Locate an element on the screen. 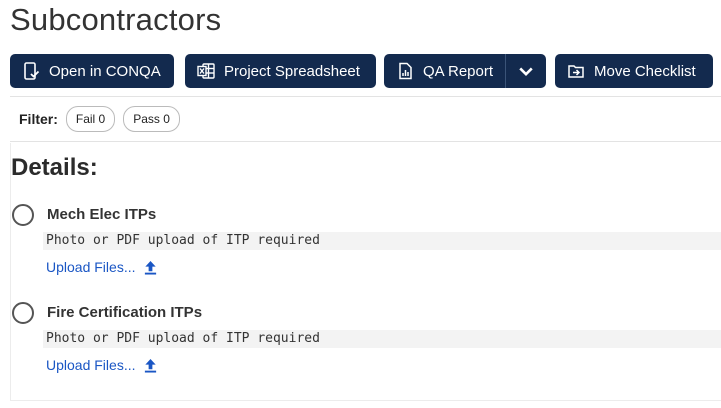 This screenshot has height=408, width=721. project-spreadsheet-label: Project Spreadsheet is located at coordinates (292, 71).